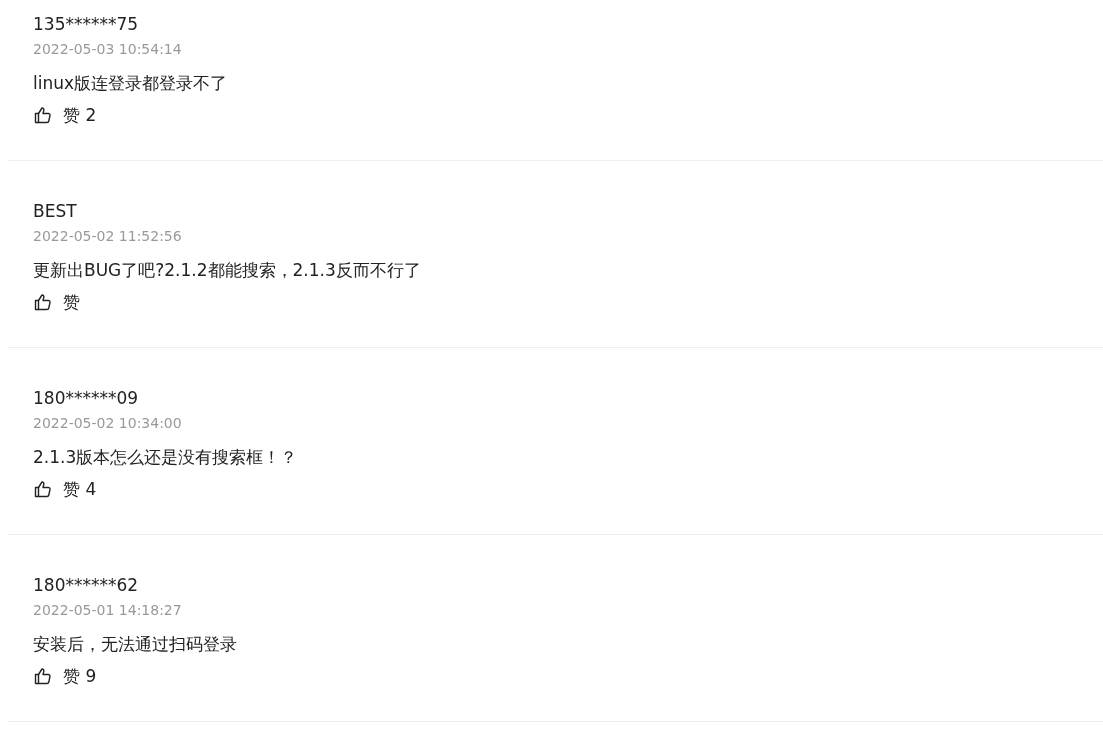 The image size is (1103, 735). I want to click on timestamp: 2022-05-02 10:34:00, so click(108, 423).